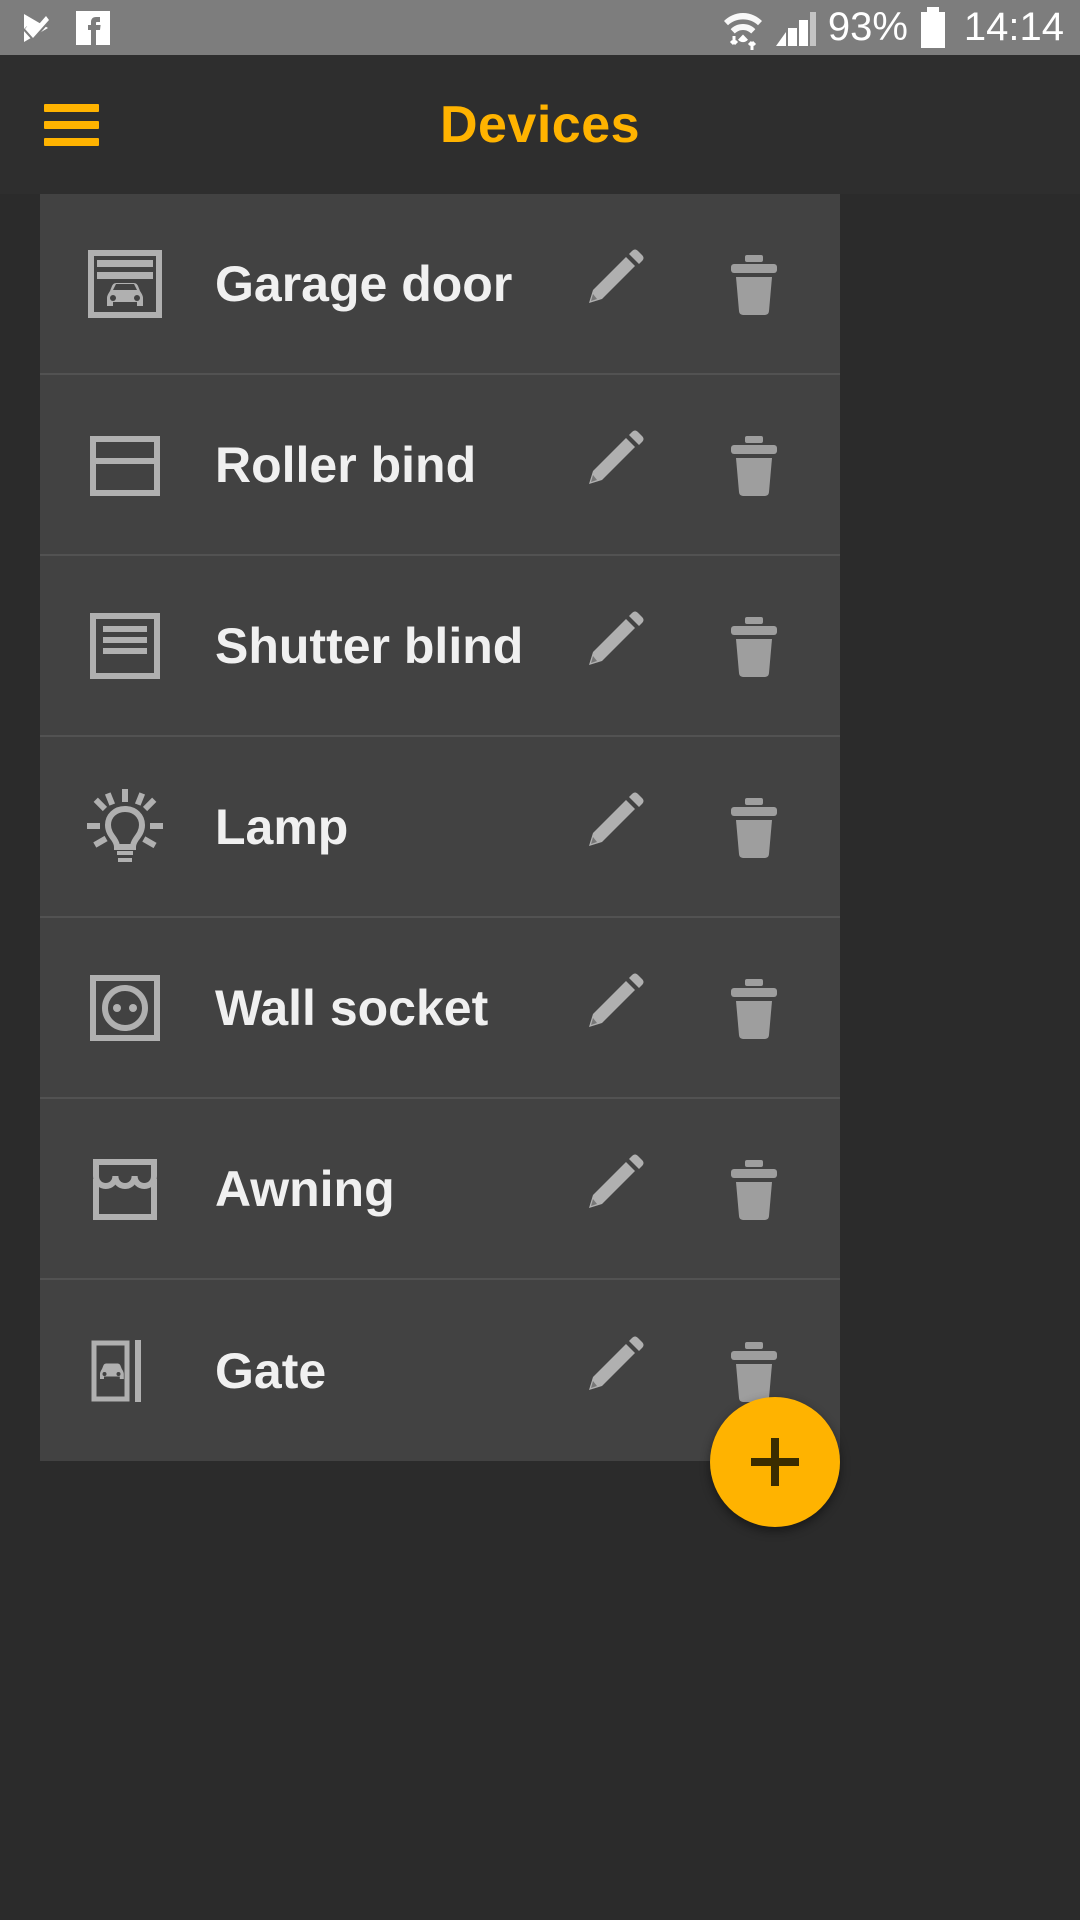 The width and height of the screenshot is (1080, 1920). What do you see at coordinates (1013, 27) in the screenshot?
I see `status-bar-clock: 14:14` at bounding box center [1013, 27].